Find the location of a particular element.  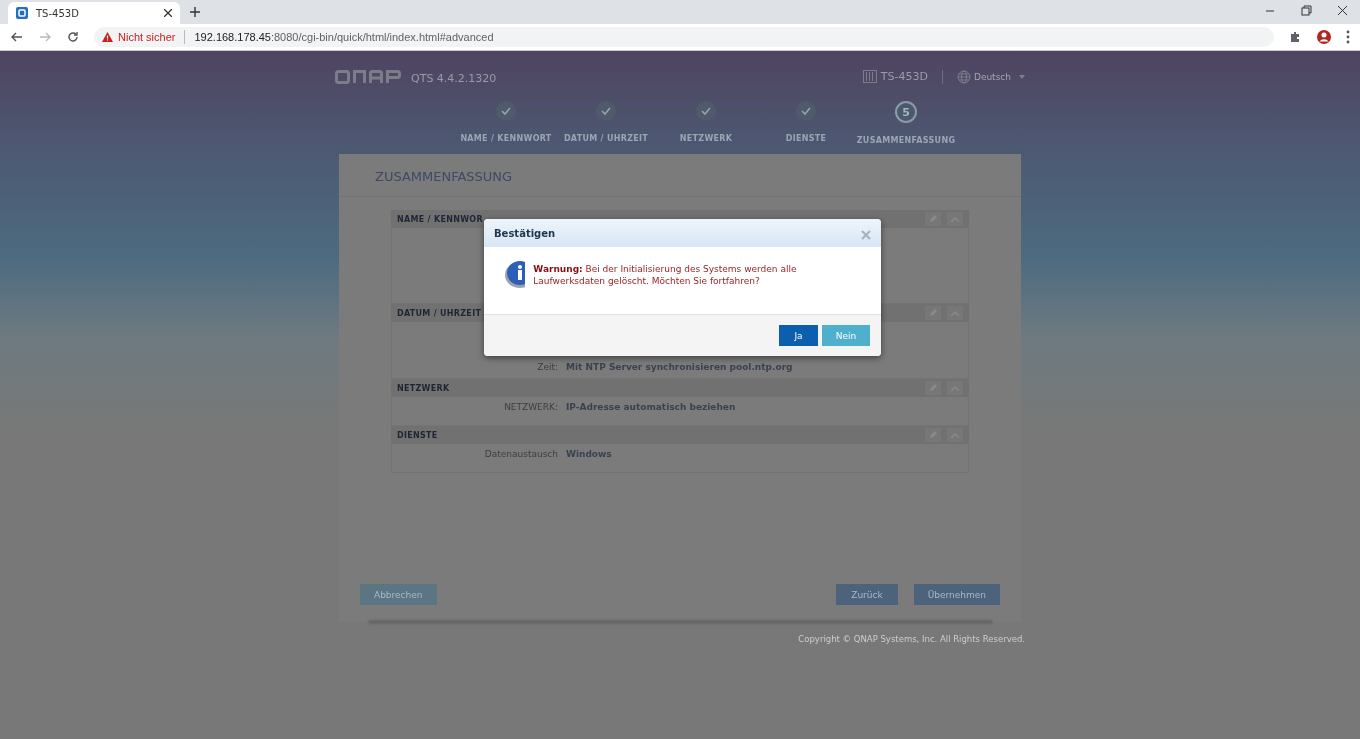

step-label: NETZWERK is located at coordinates (706, 138).